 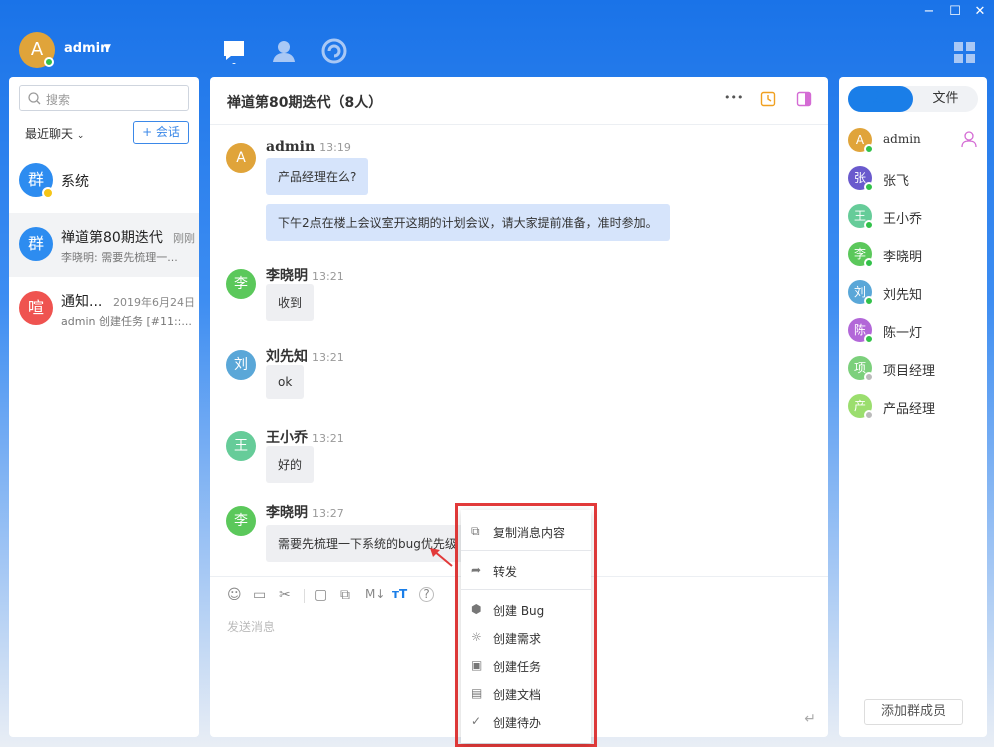 What do you see at coordinates (305, 103) in the screenshot?
I see `chat-title: 禅道第80期迭代（8人）` at bounding box center [305, 103].